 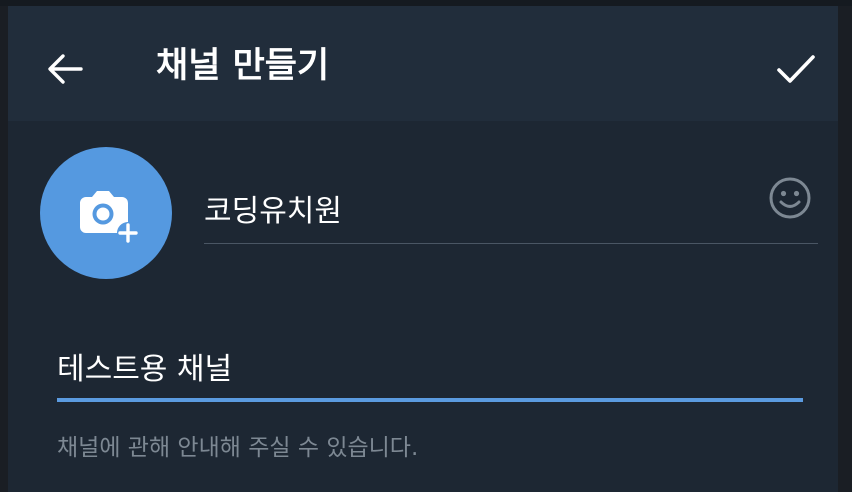 What do you see at coordinates (243, 66) in the screenshot?
I see `page-title: 채널 만들기` at bounding box center [243, 66].